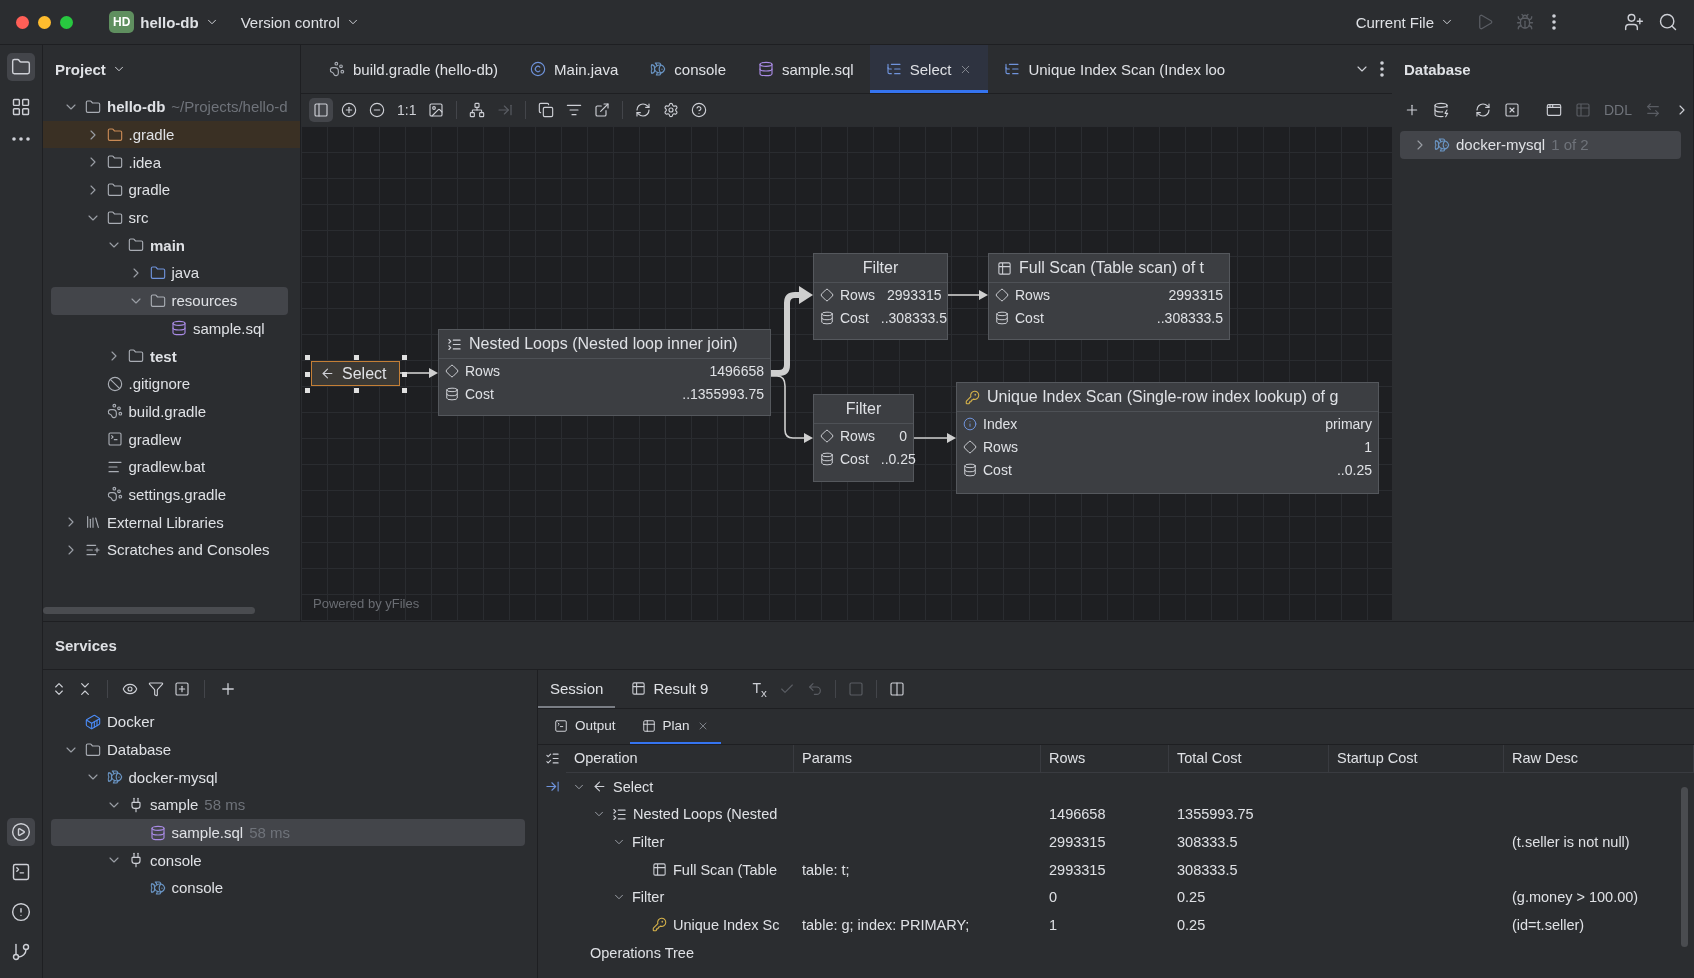 The width and height of the screenshot is (1694, 978). I want to click on editor-tab: console, so click(688, 69).